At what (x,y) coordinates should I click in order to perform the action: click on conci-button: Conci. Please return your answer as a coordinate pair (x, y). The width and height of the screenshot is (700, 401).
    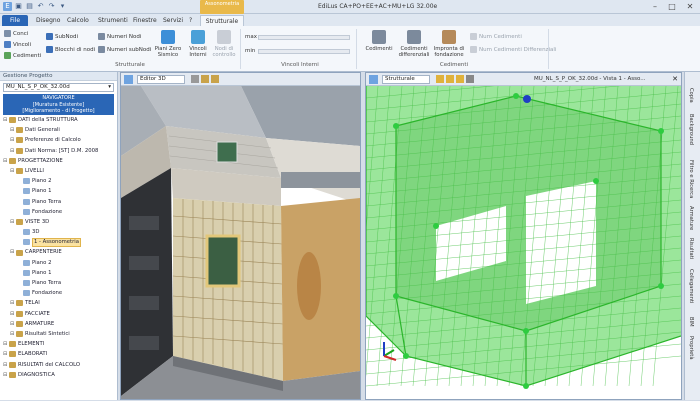
    Looking at the image, I should click on (16, 33).